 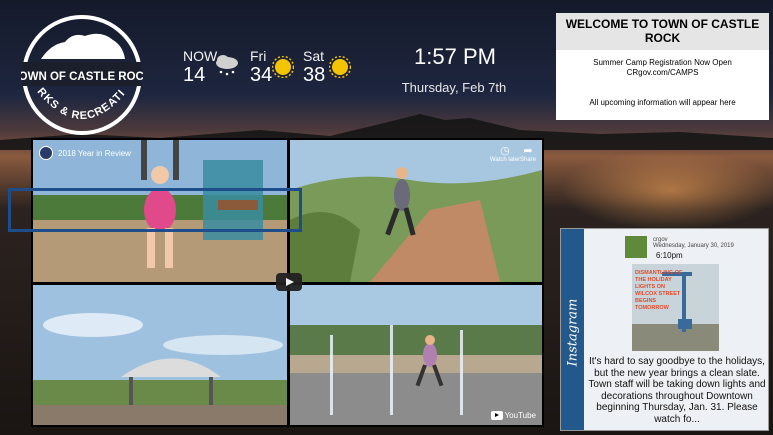 I want to click on watch-later-button: ◷ Watch later, so click(x=505, y=153).